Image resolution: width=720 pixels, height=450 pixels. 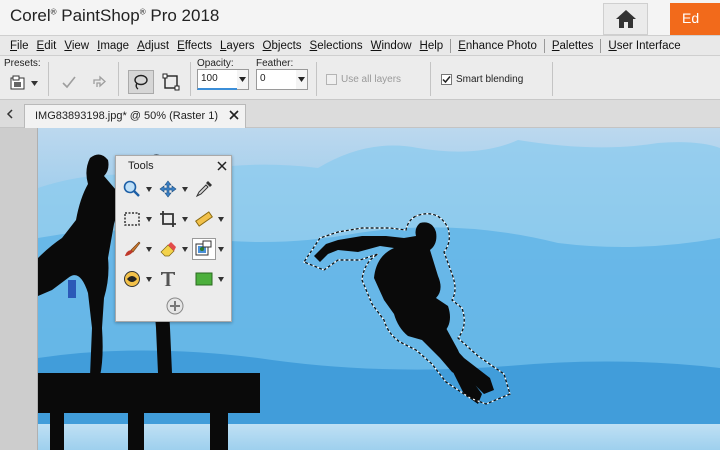 I want to click on text-icon, so click(x=168, y=279).